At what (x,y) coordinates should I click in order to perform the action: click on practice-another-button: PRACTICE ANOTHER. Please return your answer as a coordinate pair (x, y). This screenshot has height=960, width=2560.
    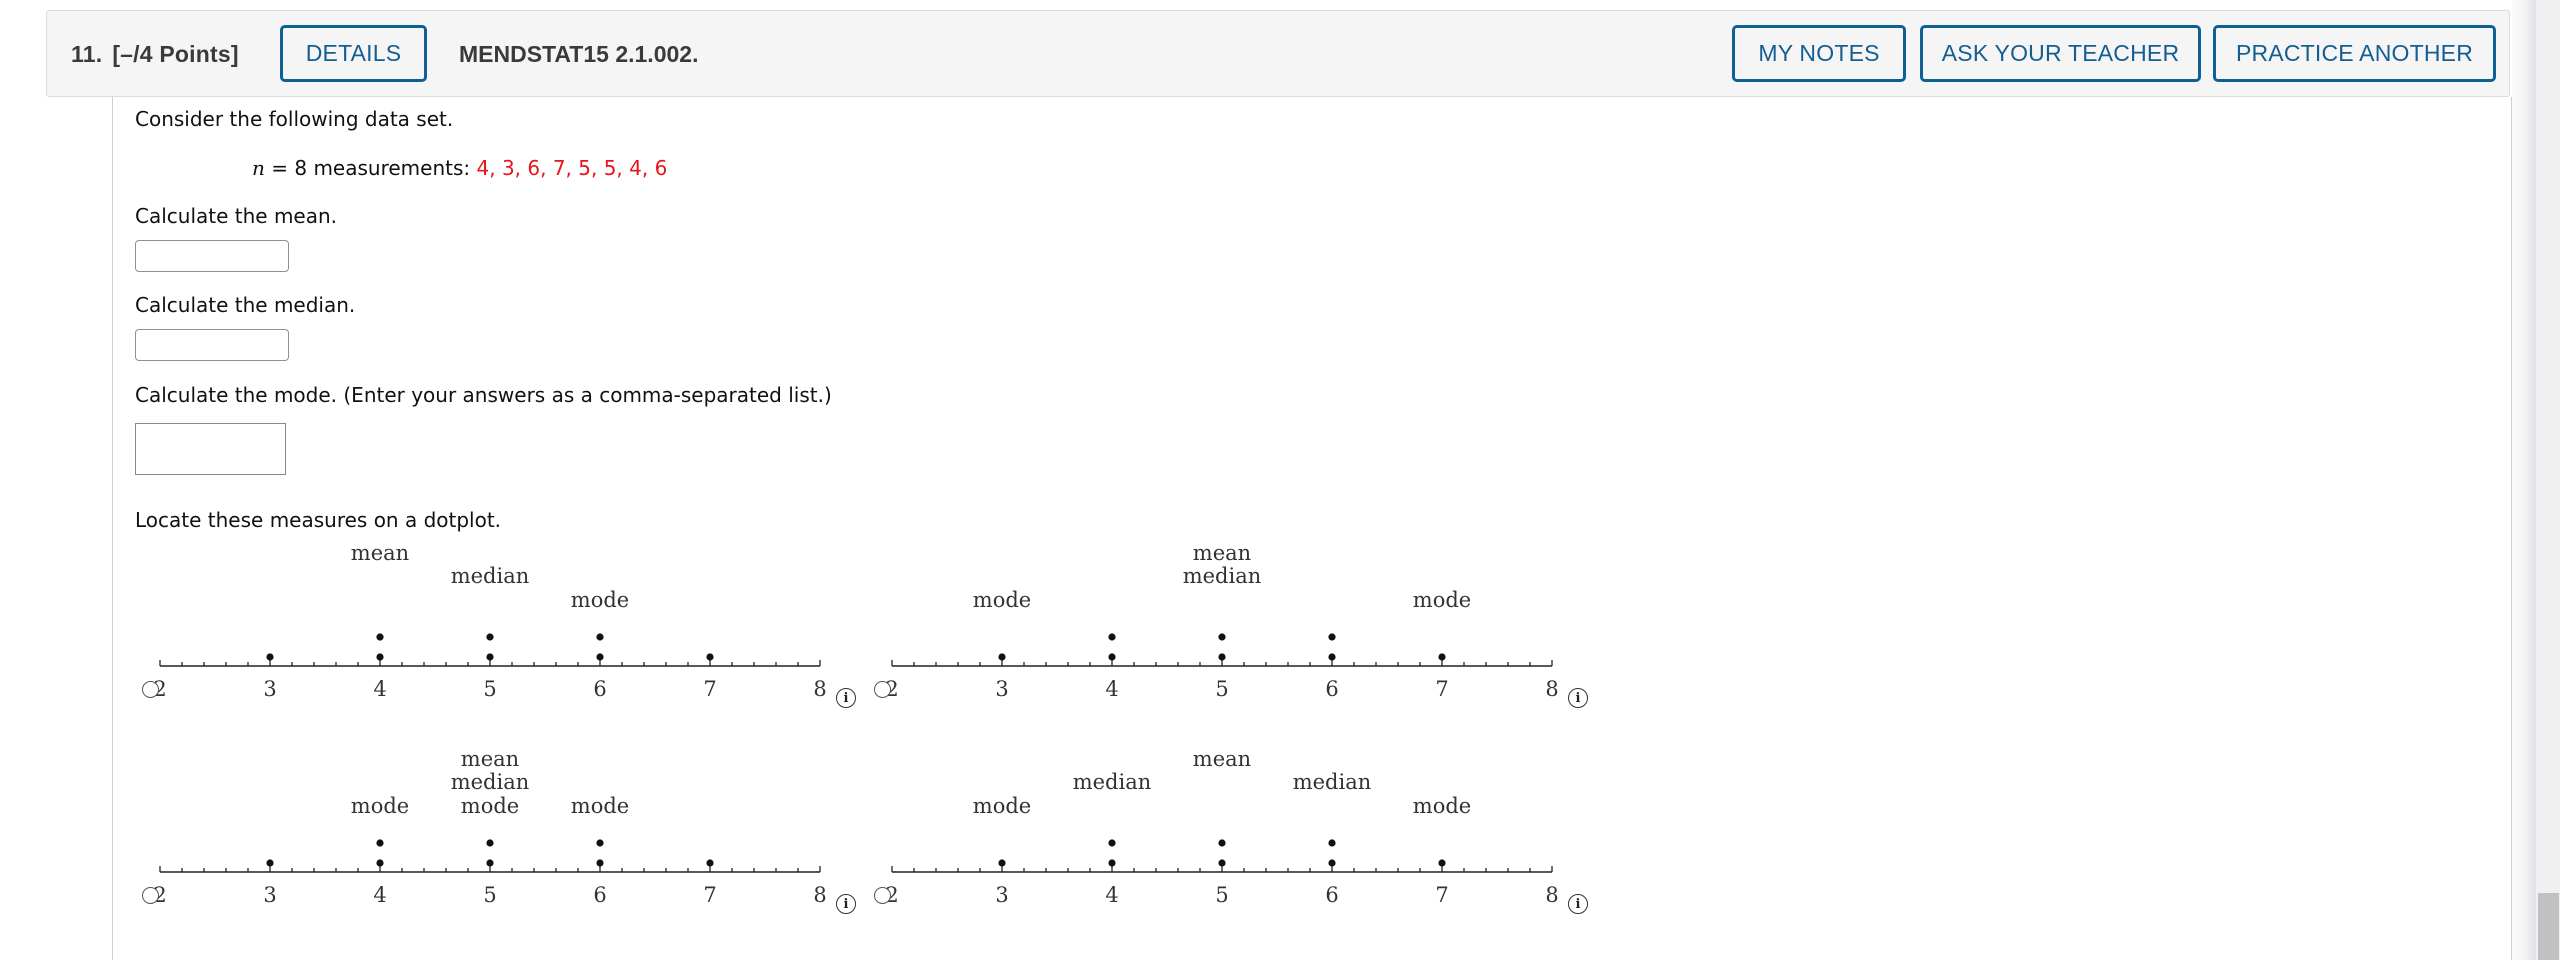
    Looking at the image, I should click on (2354, 53).